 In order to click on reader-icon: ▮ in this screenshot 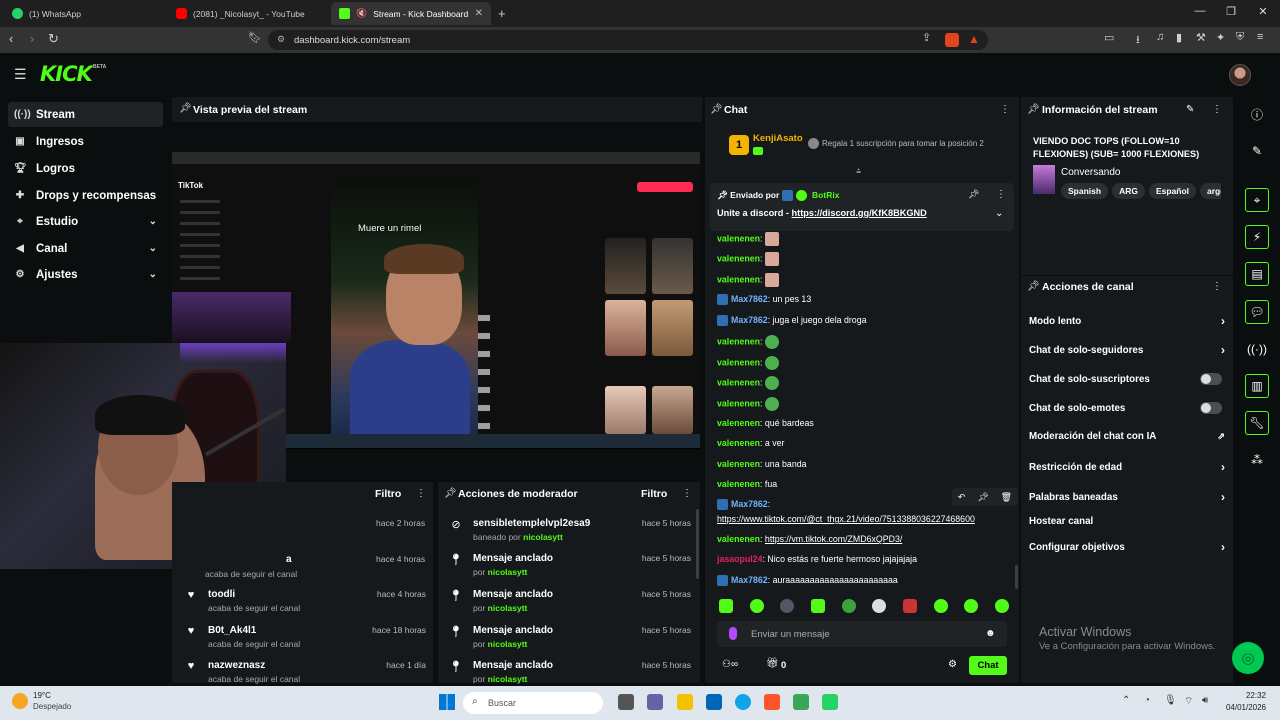, I will do `click(1179, 37)`.